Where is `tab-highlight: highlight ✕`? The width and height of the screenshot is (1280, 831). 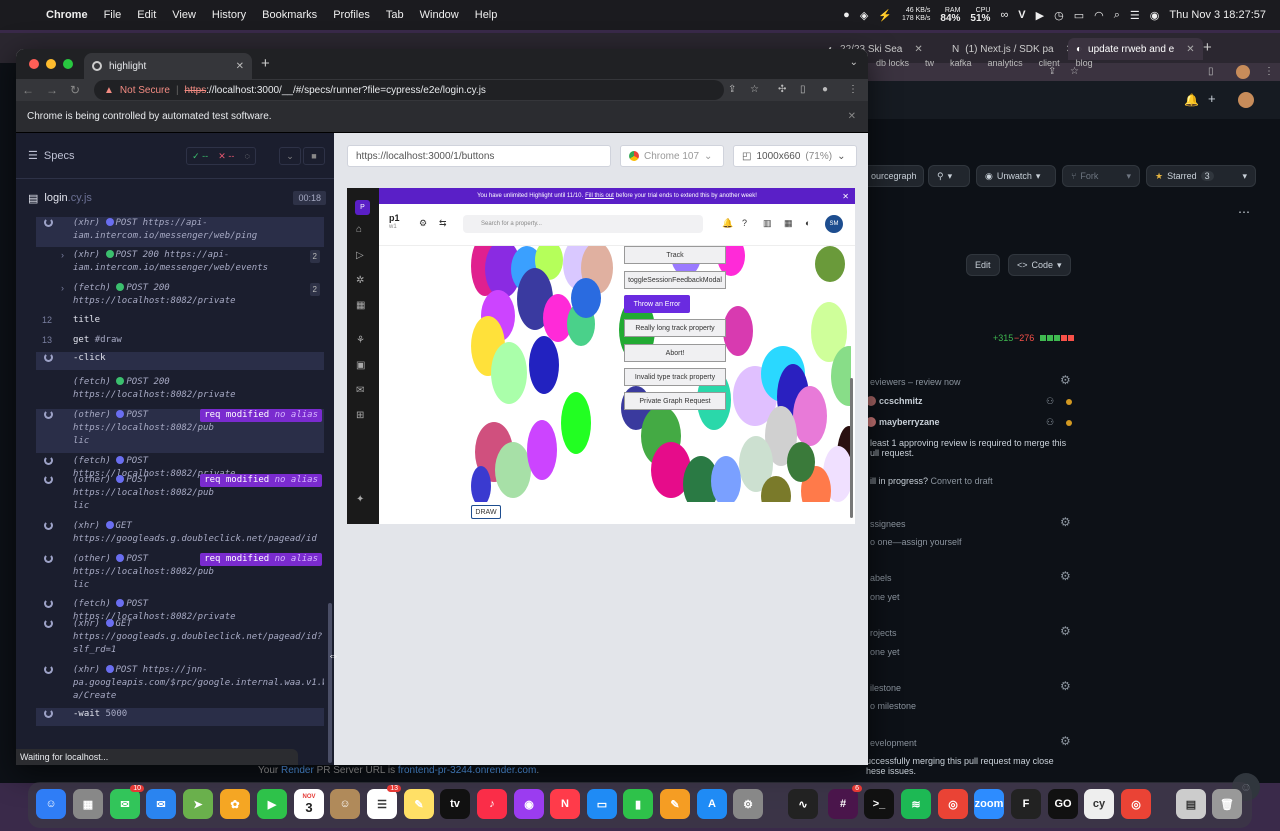
tab-highlight: highlight ✕ is located at coordinates (168, 66).